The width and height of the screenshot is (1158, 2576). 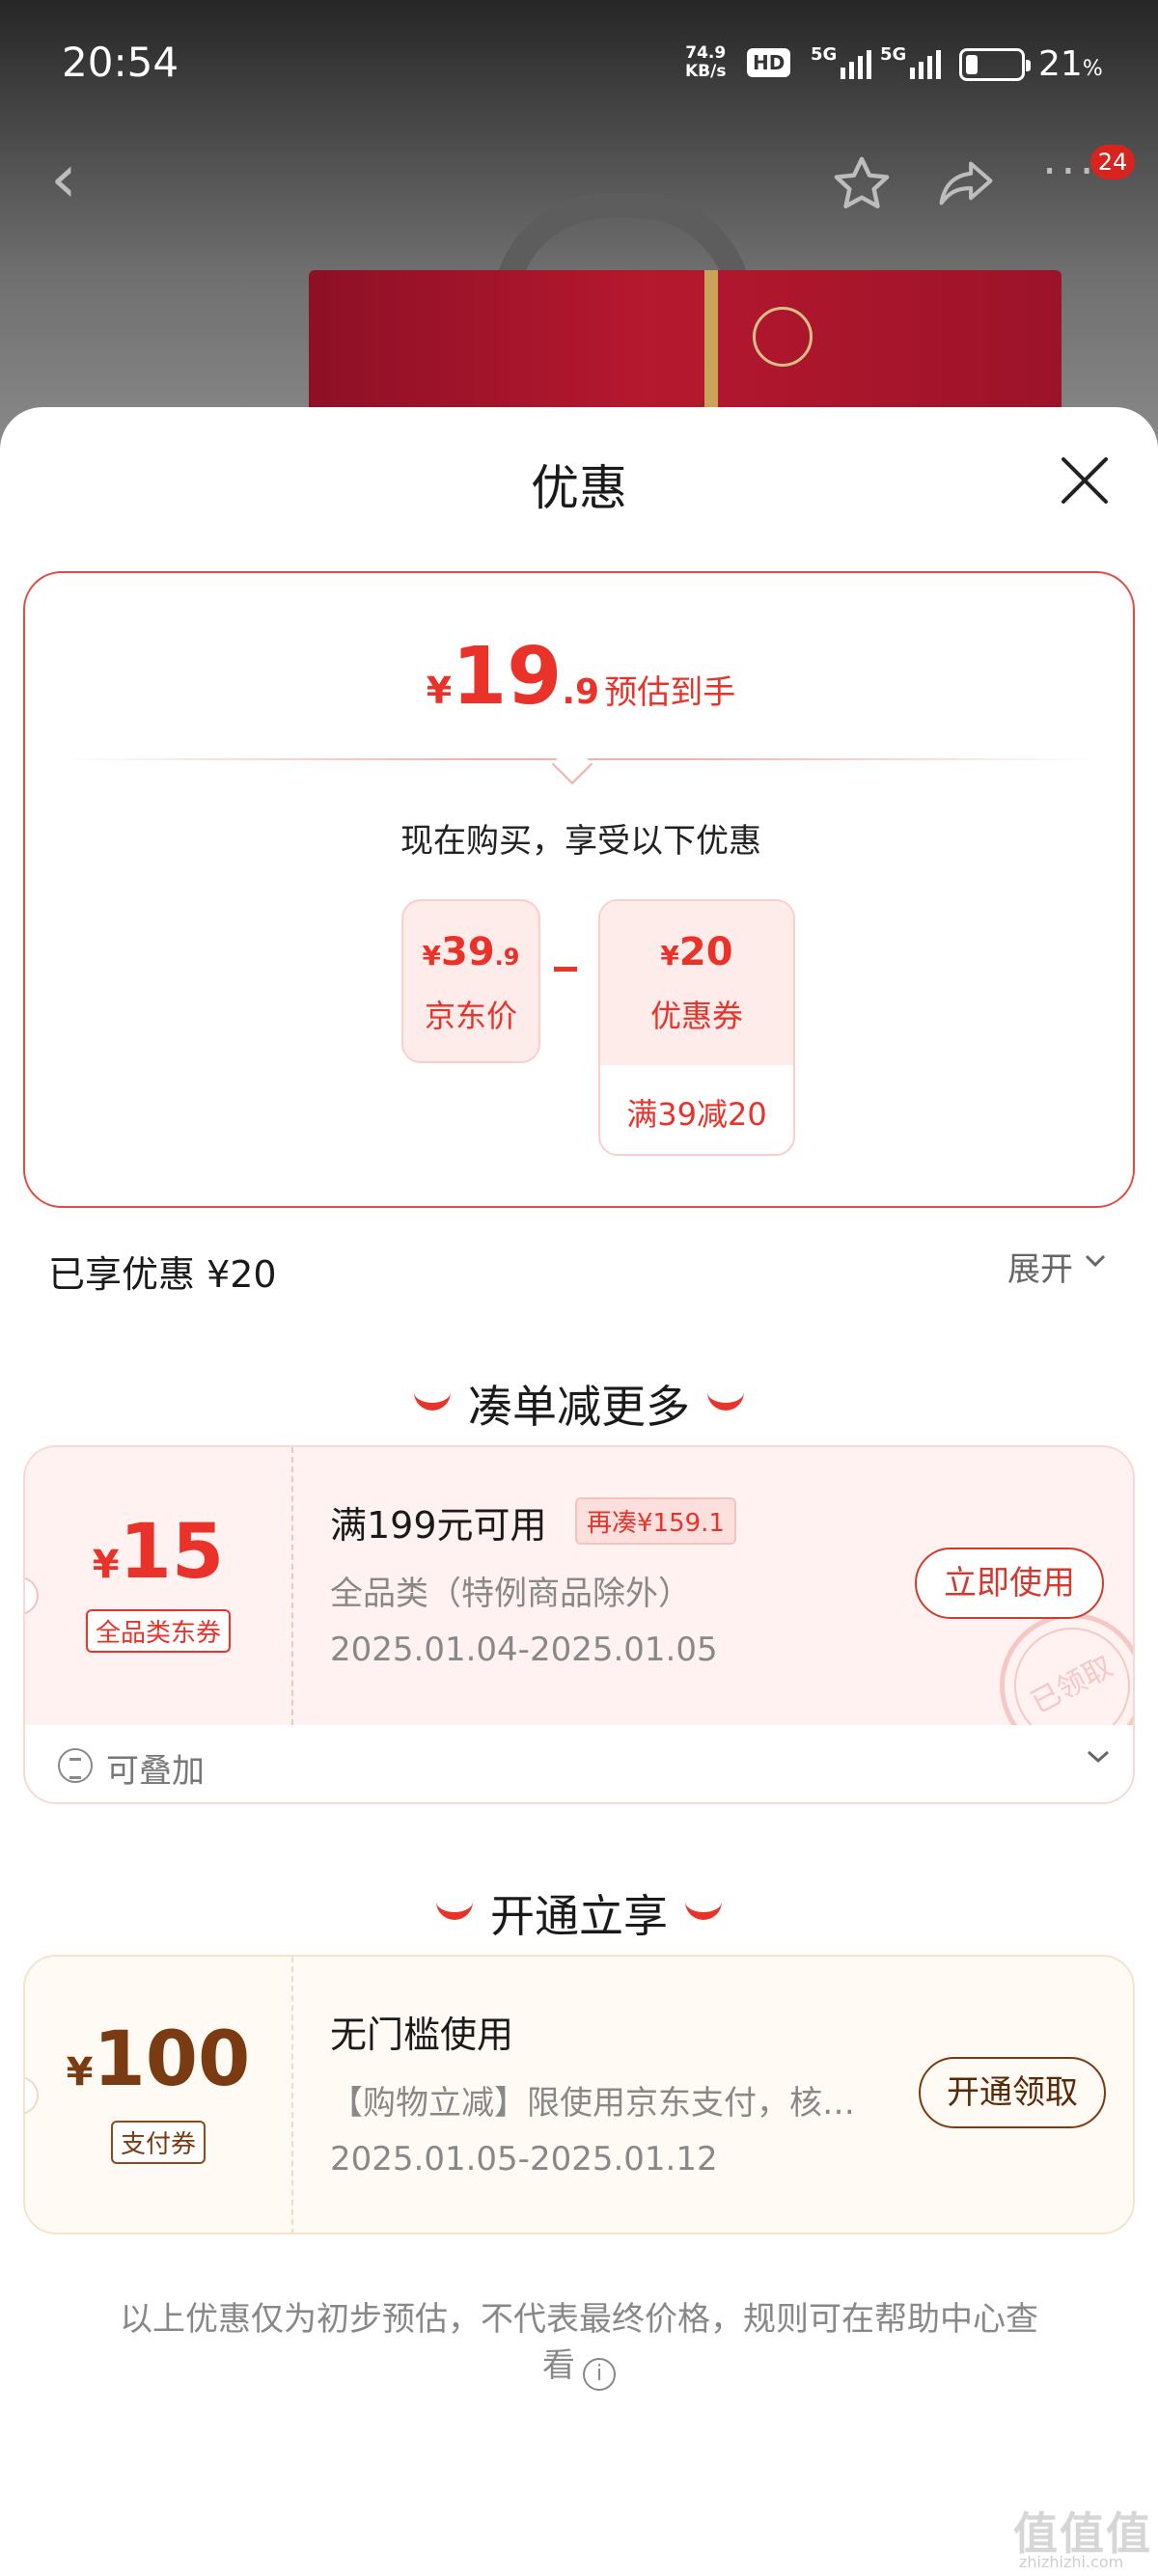 I want to click on coupon-condition: 满199元可用, so click(x=438, y=1526).